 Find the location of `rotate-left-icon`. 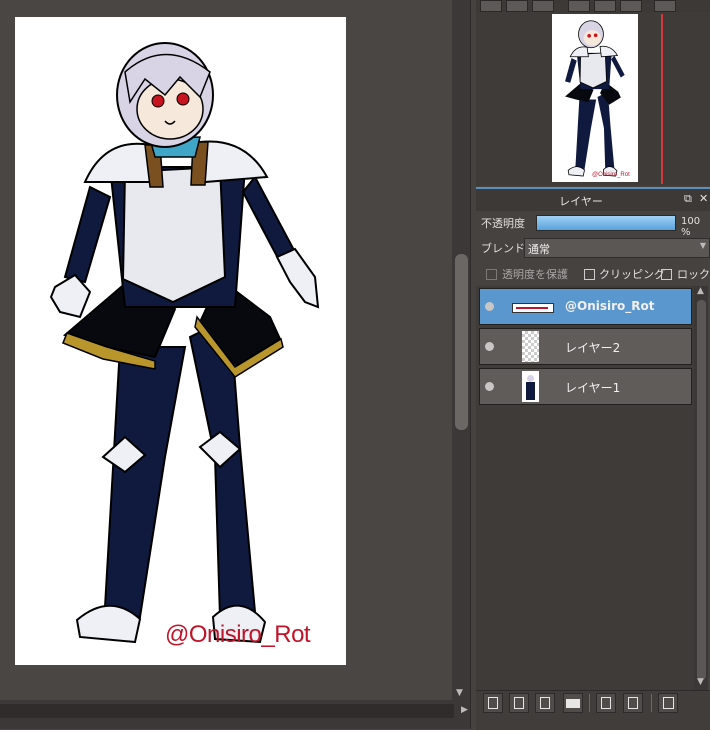

rotate-left-icon is located at coordinates (579, 6).